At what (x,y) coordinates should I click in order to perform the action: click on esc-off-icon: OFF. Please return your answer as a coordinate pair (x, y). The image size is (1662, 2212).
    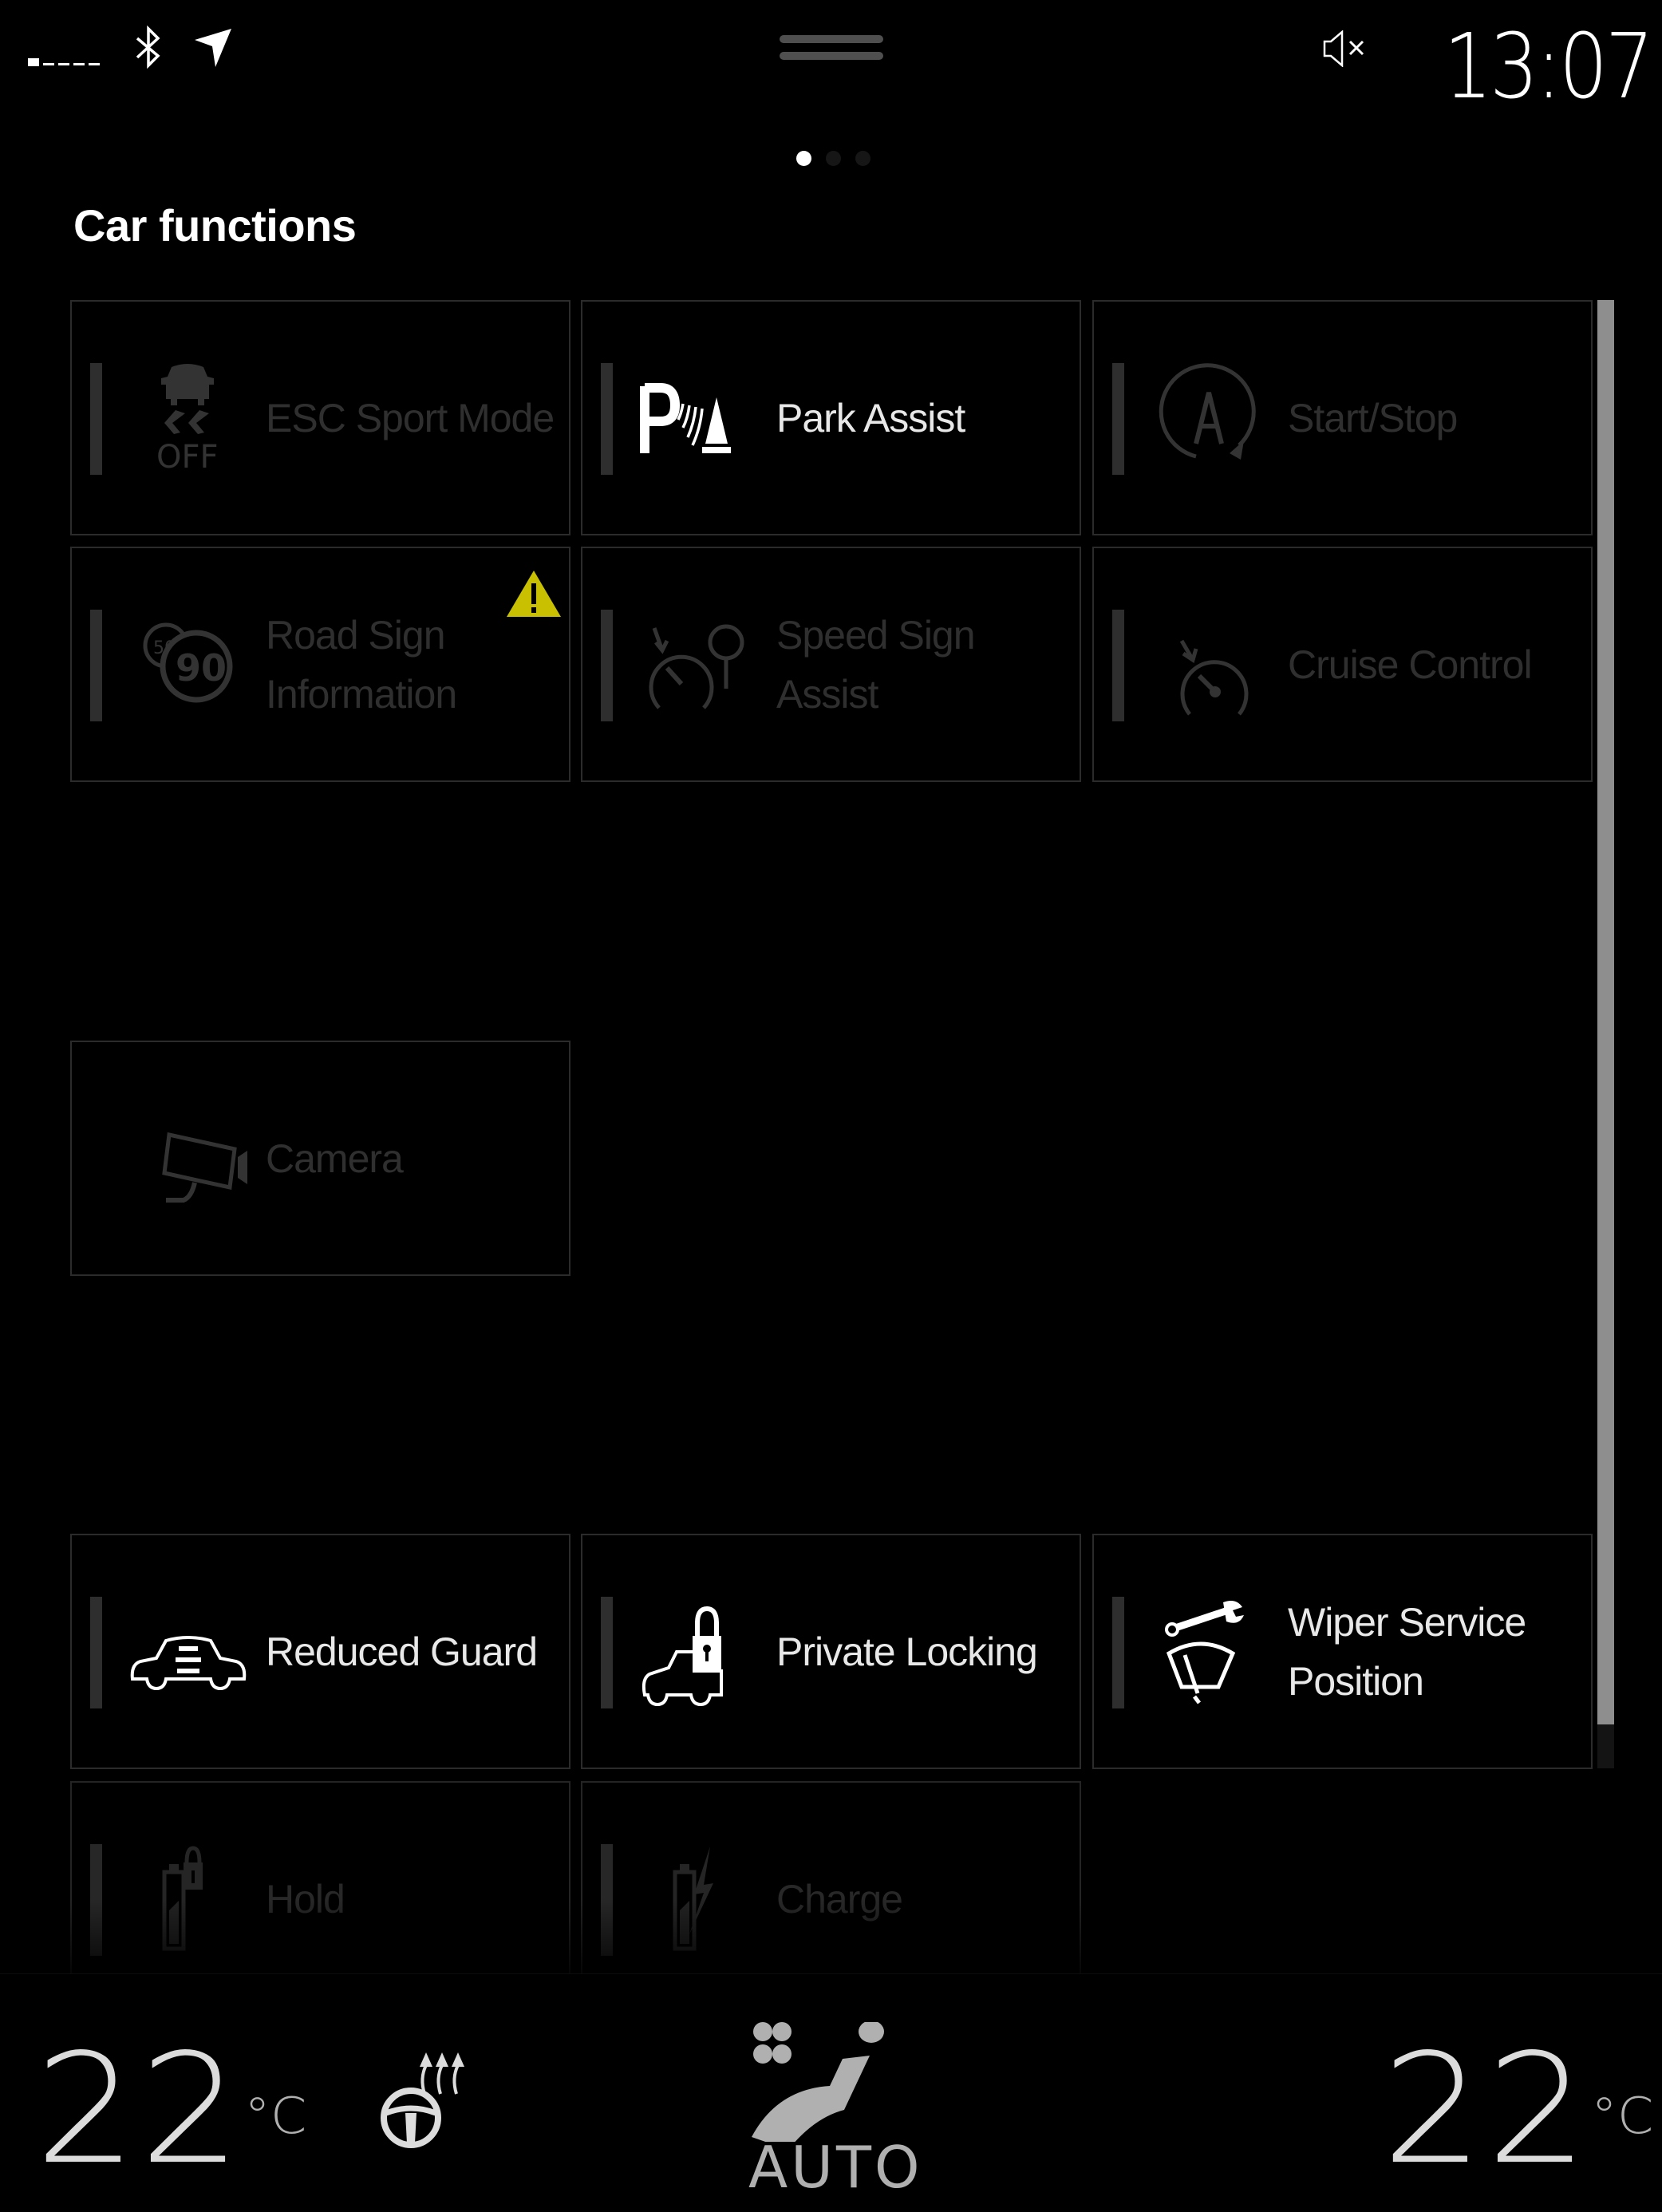
    Looking at the image, I should click on (187, 420).